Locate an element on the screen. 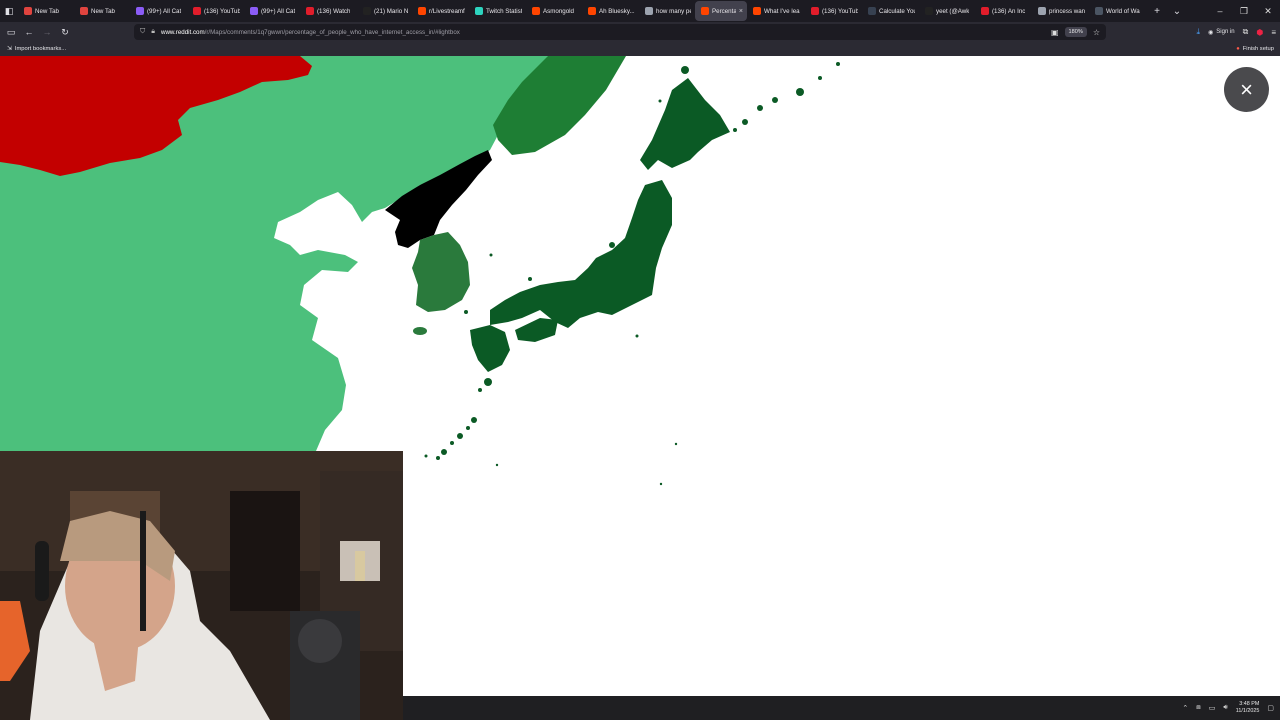 The height and width of the screenshot is (720, 1280). tray-overflow-icon: ⌃ is located at coordinates (1185, 708).